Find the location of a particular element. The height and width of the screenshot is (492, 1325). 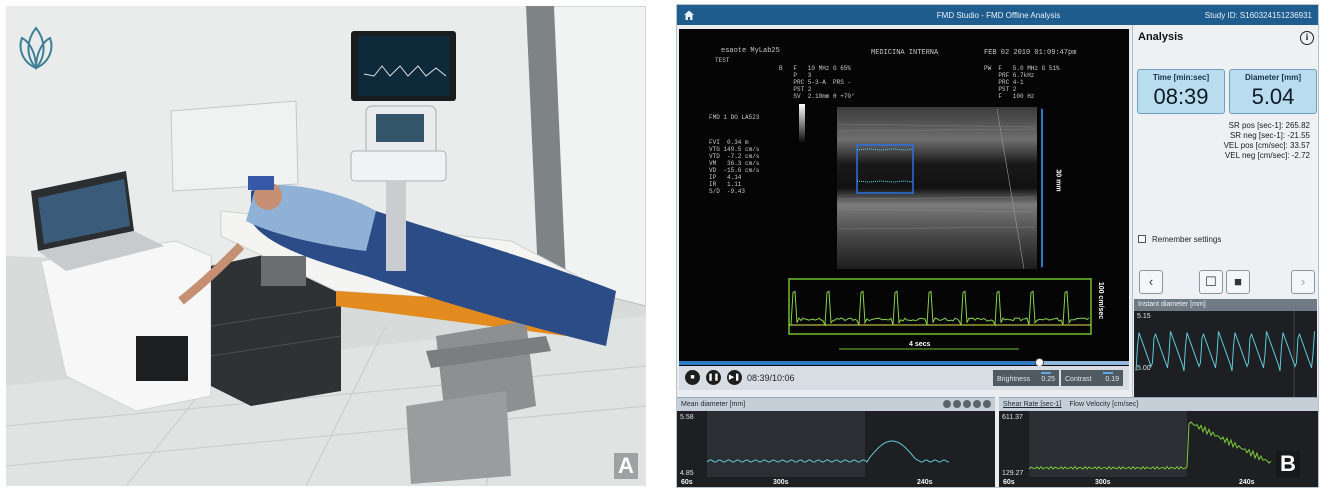

diameter-metric-value: 5.04 is located at coordinates (1273, 97).